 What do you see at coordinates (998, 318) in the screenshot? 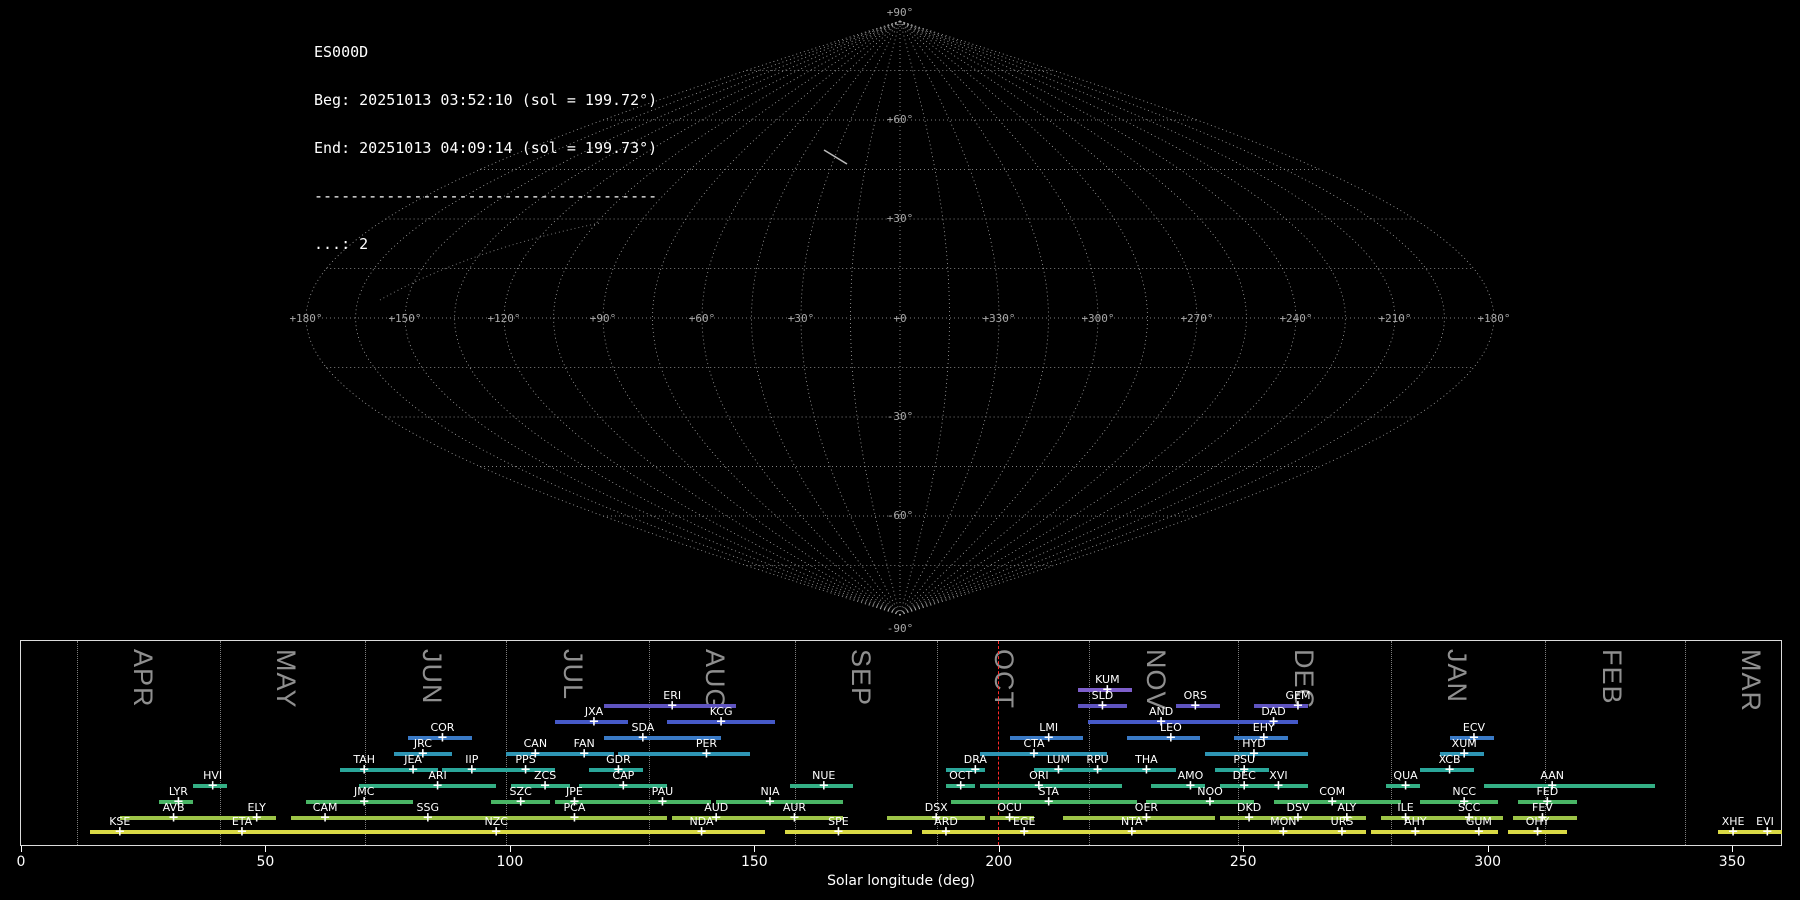
I see `sky-lon-label: +330°` at bounding box center [998, 318].